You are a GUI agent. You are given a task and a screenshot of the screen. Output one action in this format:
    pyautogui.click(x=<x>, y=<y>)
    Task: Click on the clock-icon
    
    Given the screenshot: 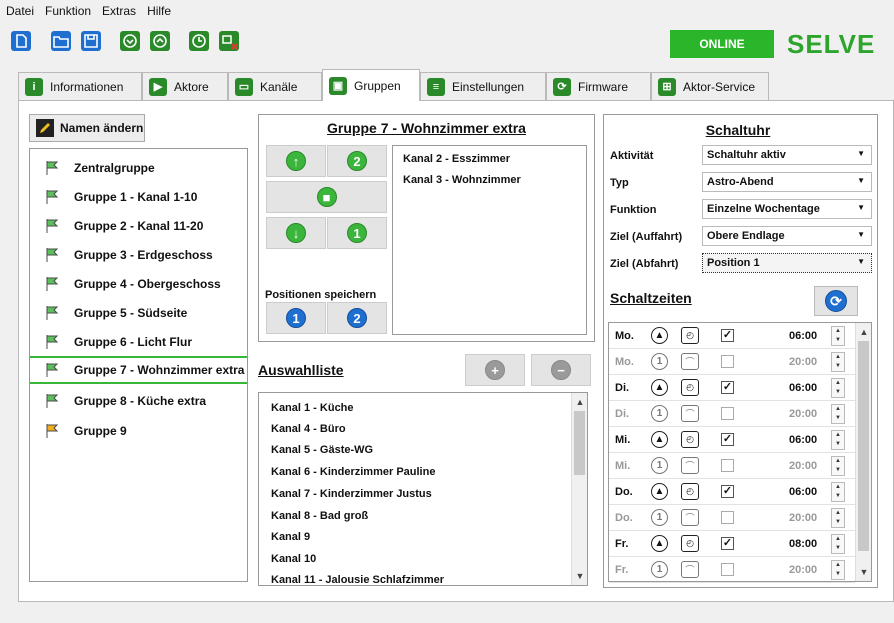 What is the action you would take?
    pyautogui.click(x=199, y=41)
    